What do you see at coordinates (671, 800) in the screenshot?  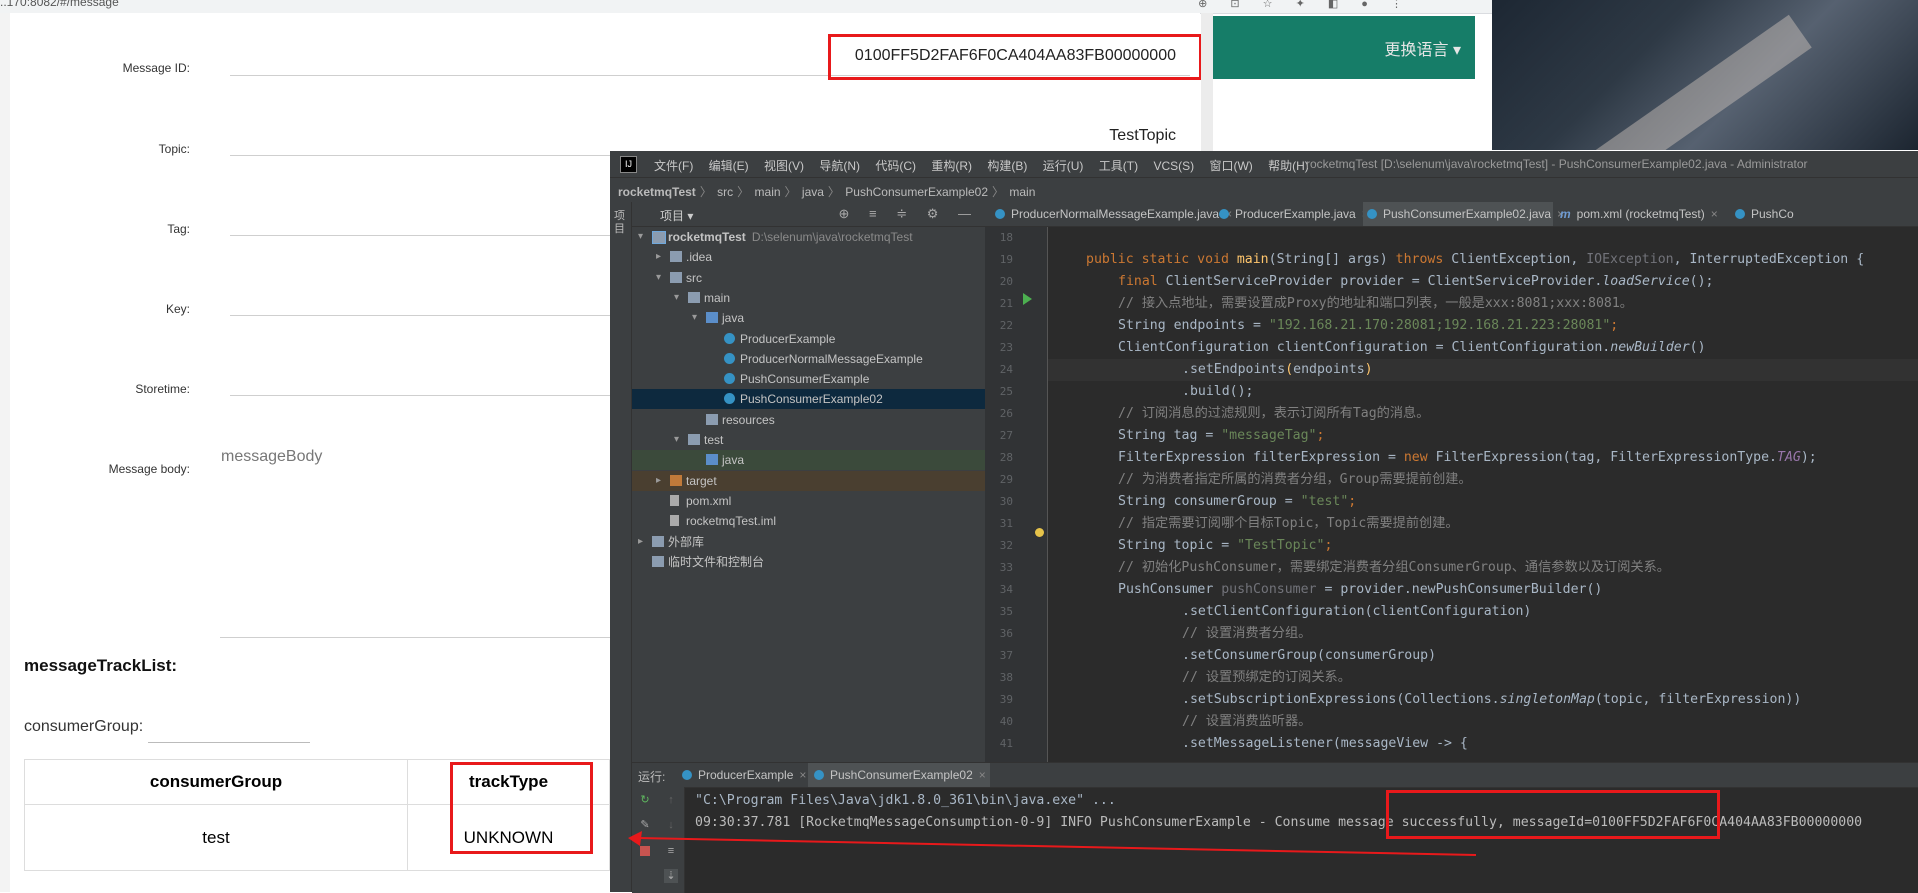 I see `scroll-up-icon: ↑` at bounding box center [671, 800].